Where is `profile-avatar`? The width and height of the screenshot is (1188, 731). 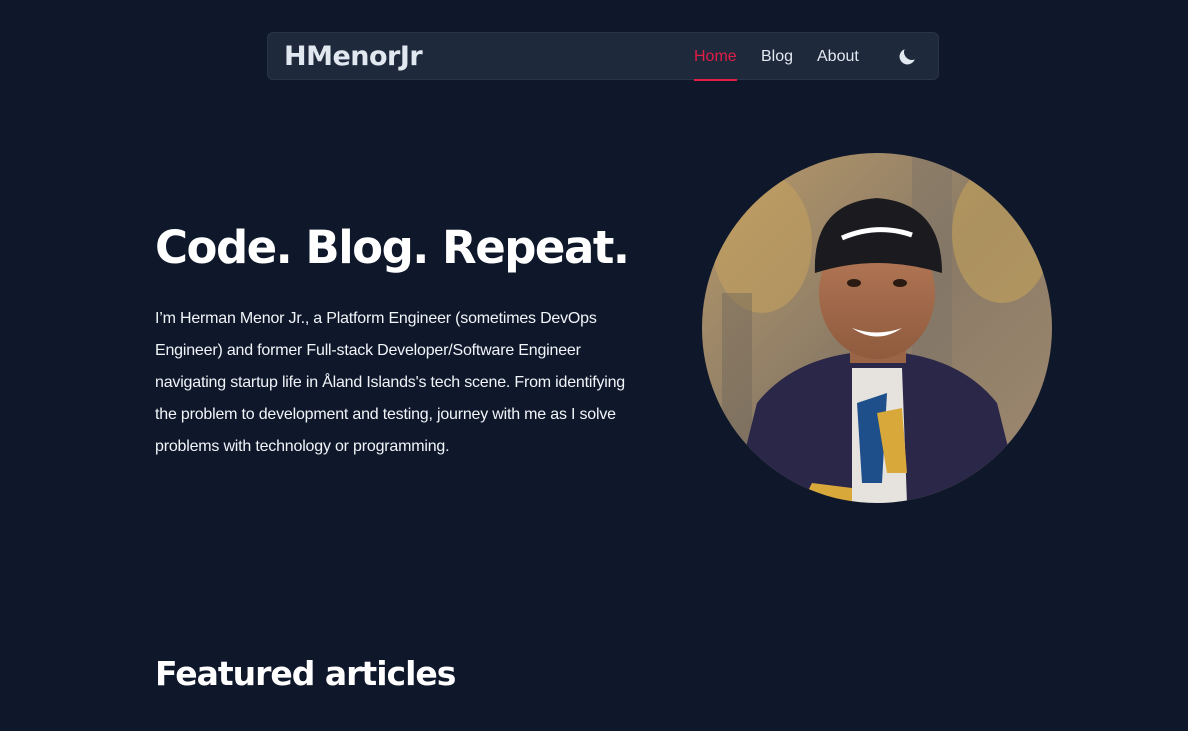
profile-avatar is located at coordinates (877, 328).